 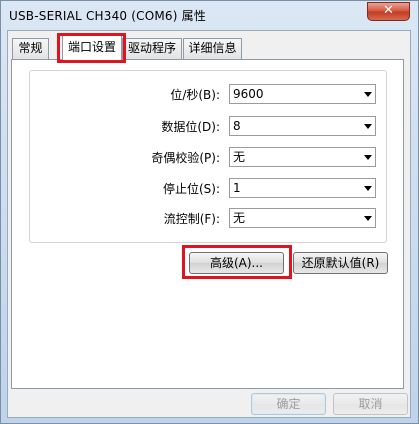 I want to click on tab-driver-label: 驱动程序, so click(x=151, y=48).